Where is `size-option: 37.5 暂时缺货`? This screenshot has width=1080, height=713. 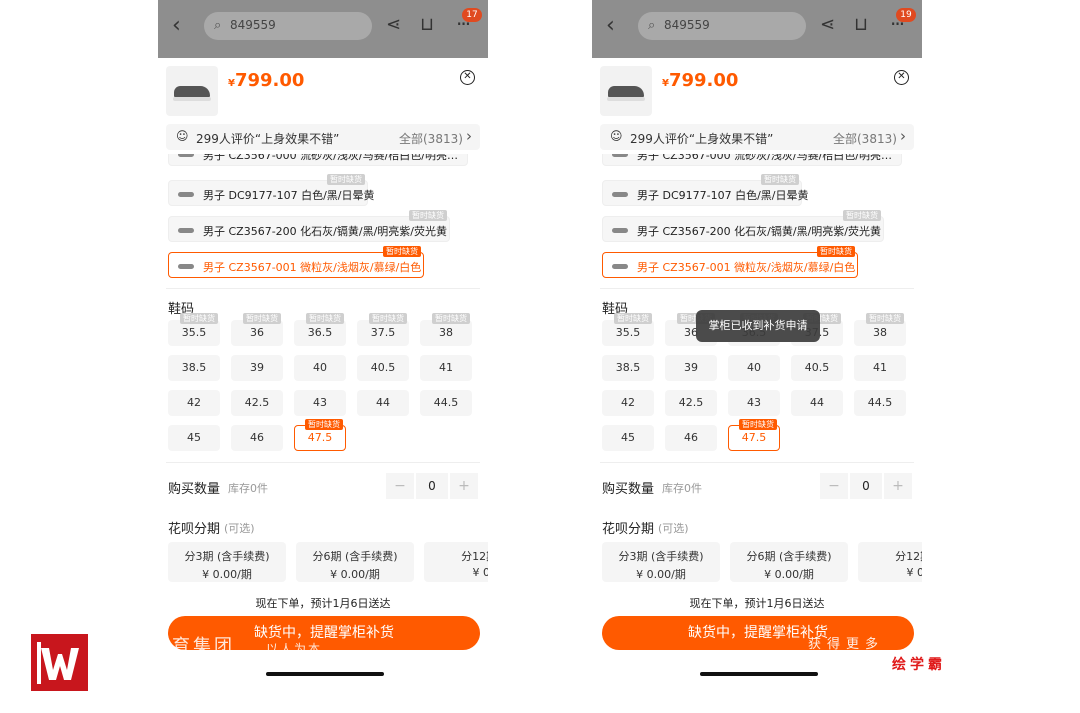
size-option: 37.5 暂时缺货 is located at coordinates (383, 329).